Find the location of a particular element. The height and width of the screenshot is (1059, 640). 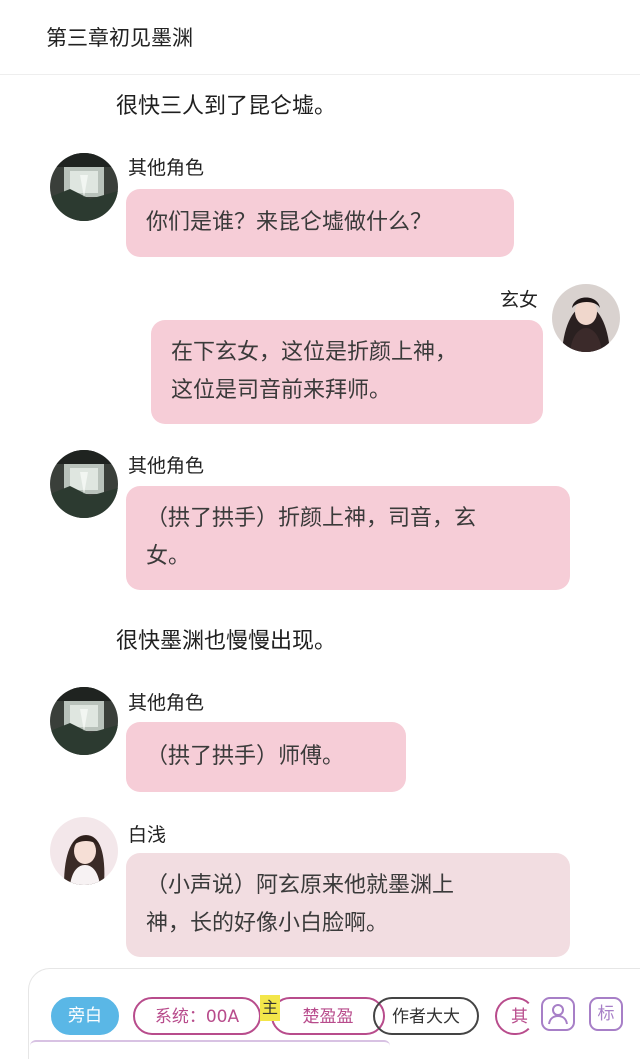

message-line: （拱了拱手）折颜上神，司音，玄 is located at coordinates (311, 518).